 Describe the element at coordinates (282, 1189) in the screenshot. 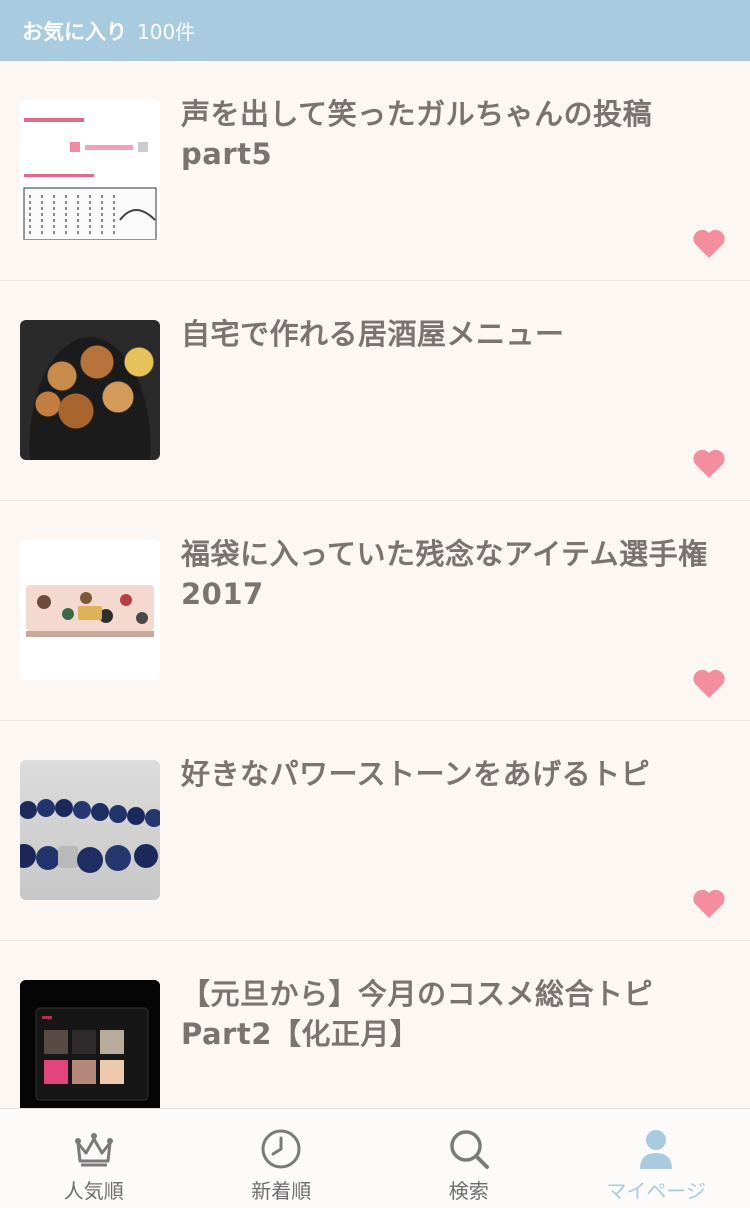

I see `tab-label: 新着順` at that location.